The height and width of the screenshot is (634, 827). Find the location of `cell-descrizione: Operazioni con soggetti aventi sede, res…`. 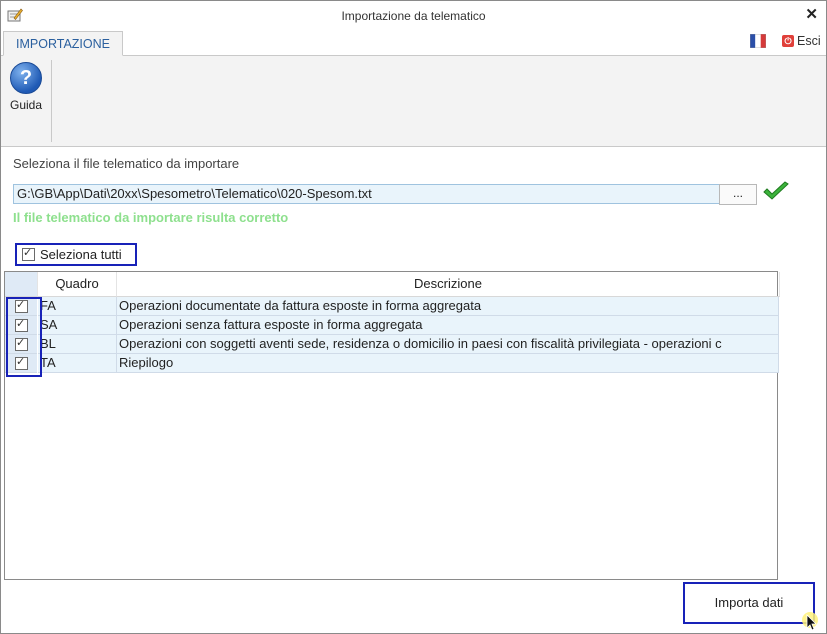

cell-descrizione: Operazioni con soggetti aventi sede, res… is located at coordinates (448, 344).